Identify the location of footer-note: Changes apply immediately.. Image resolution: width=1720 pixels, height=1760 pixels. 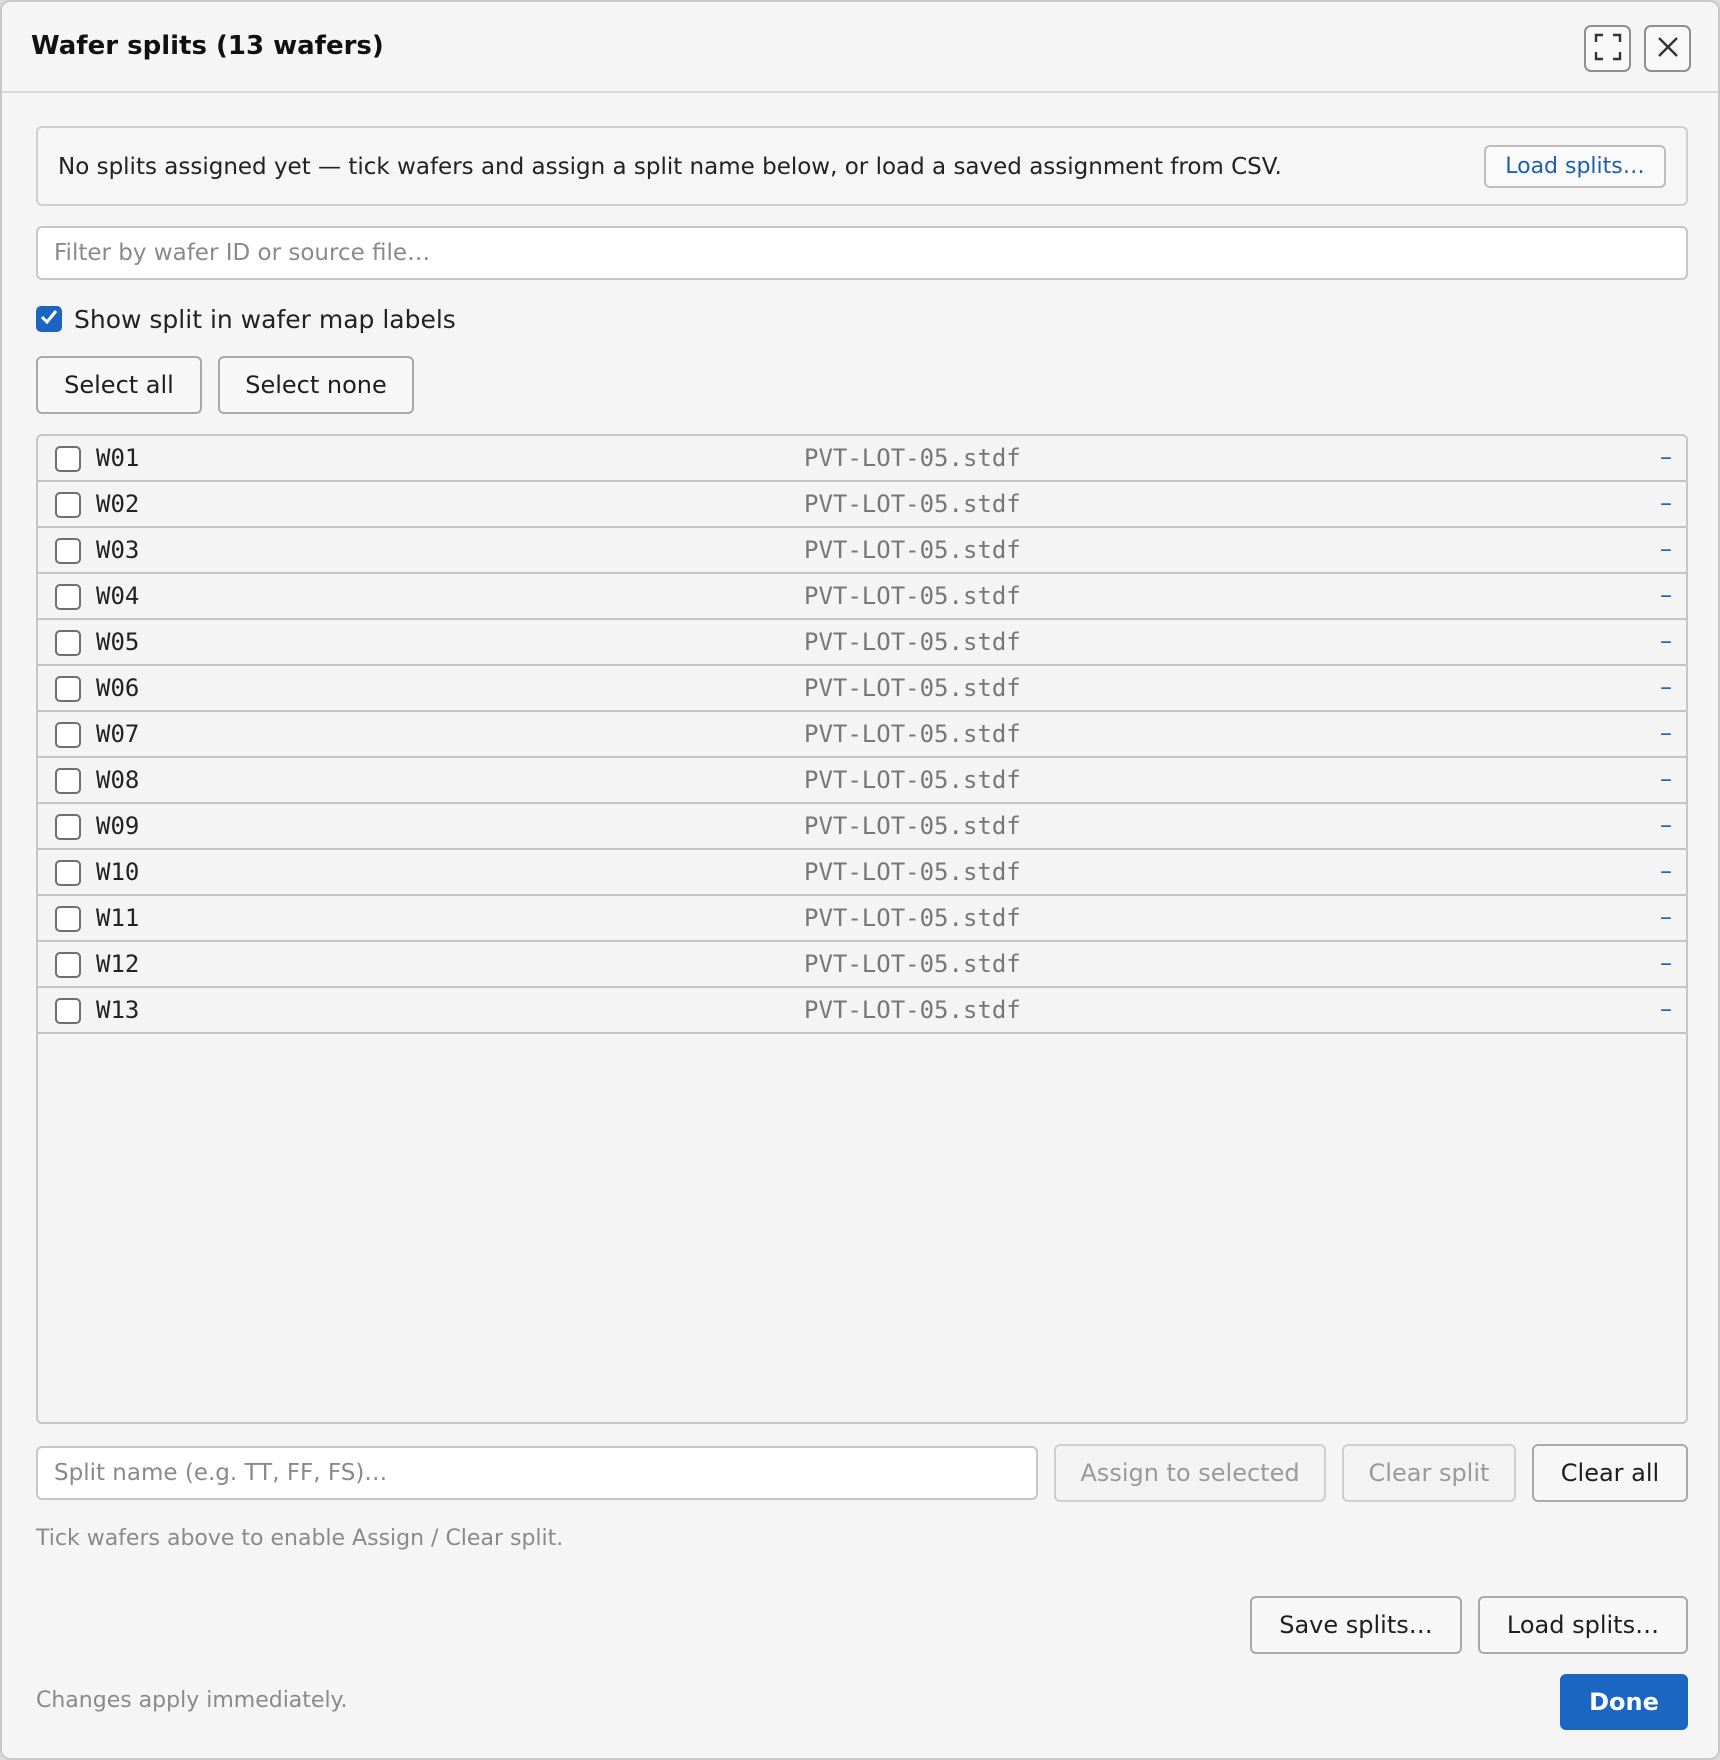
(192, 1700).